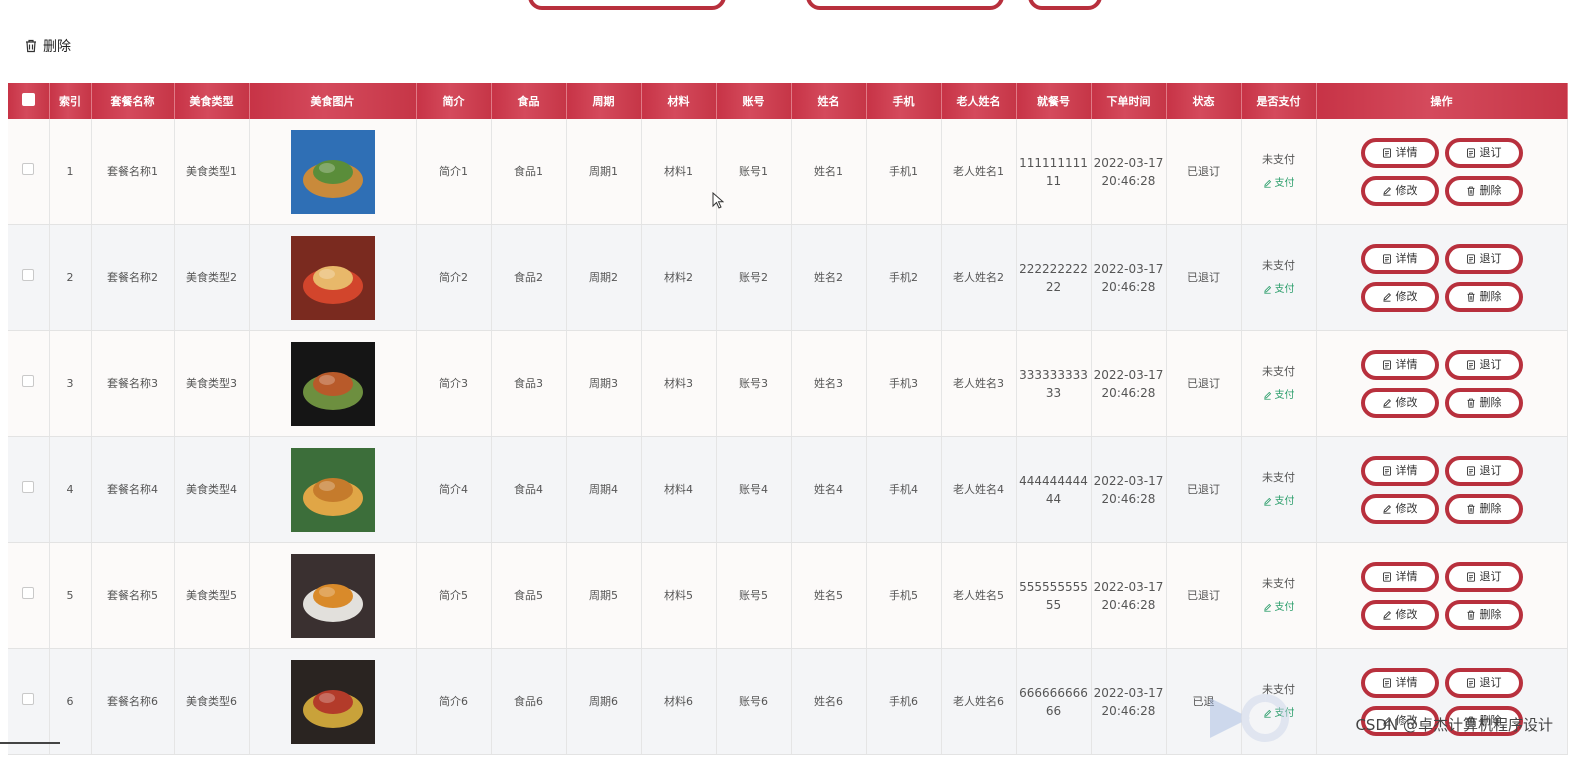 The image size is (1595, 759). I want to click on cell-elder-name: 老人姓名4, so click(979, 489).